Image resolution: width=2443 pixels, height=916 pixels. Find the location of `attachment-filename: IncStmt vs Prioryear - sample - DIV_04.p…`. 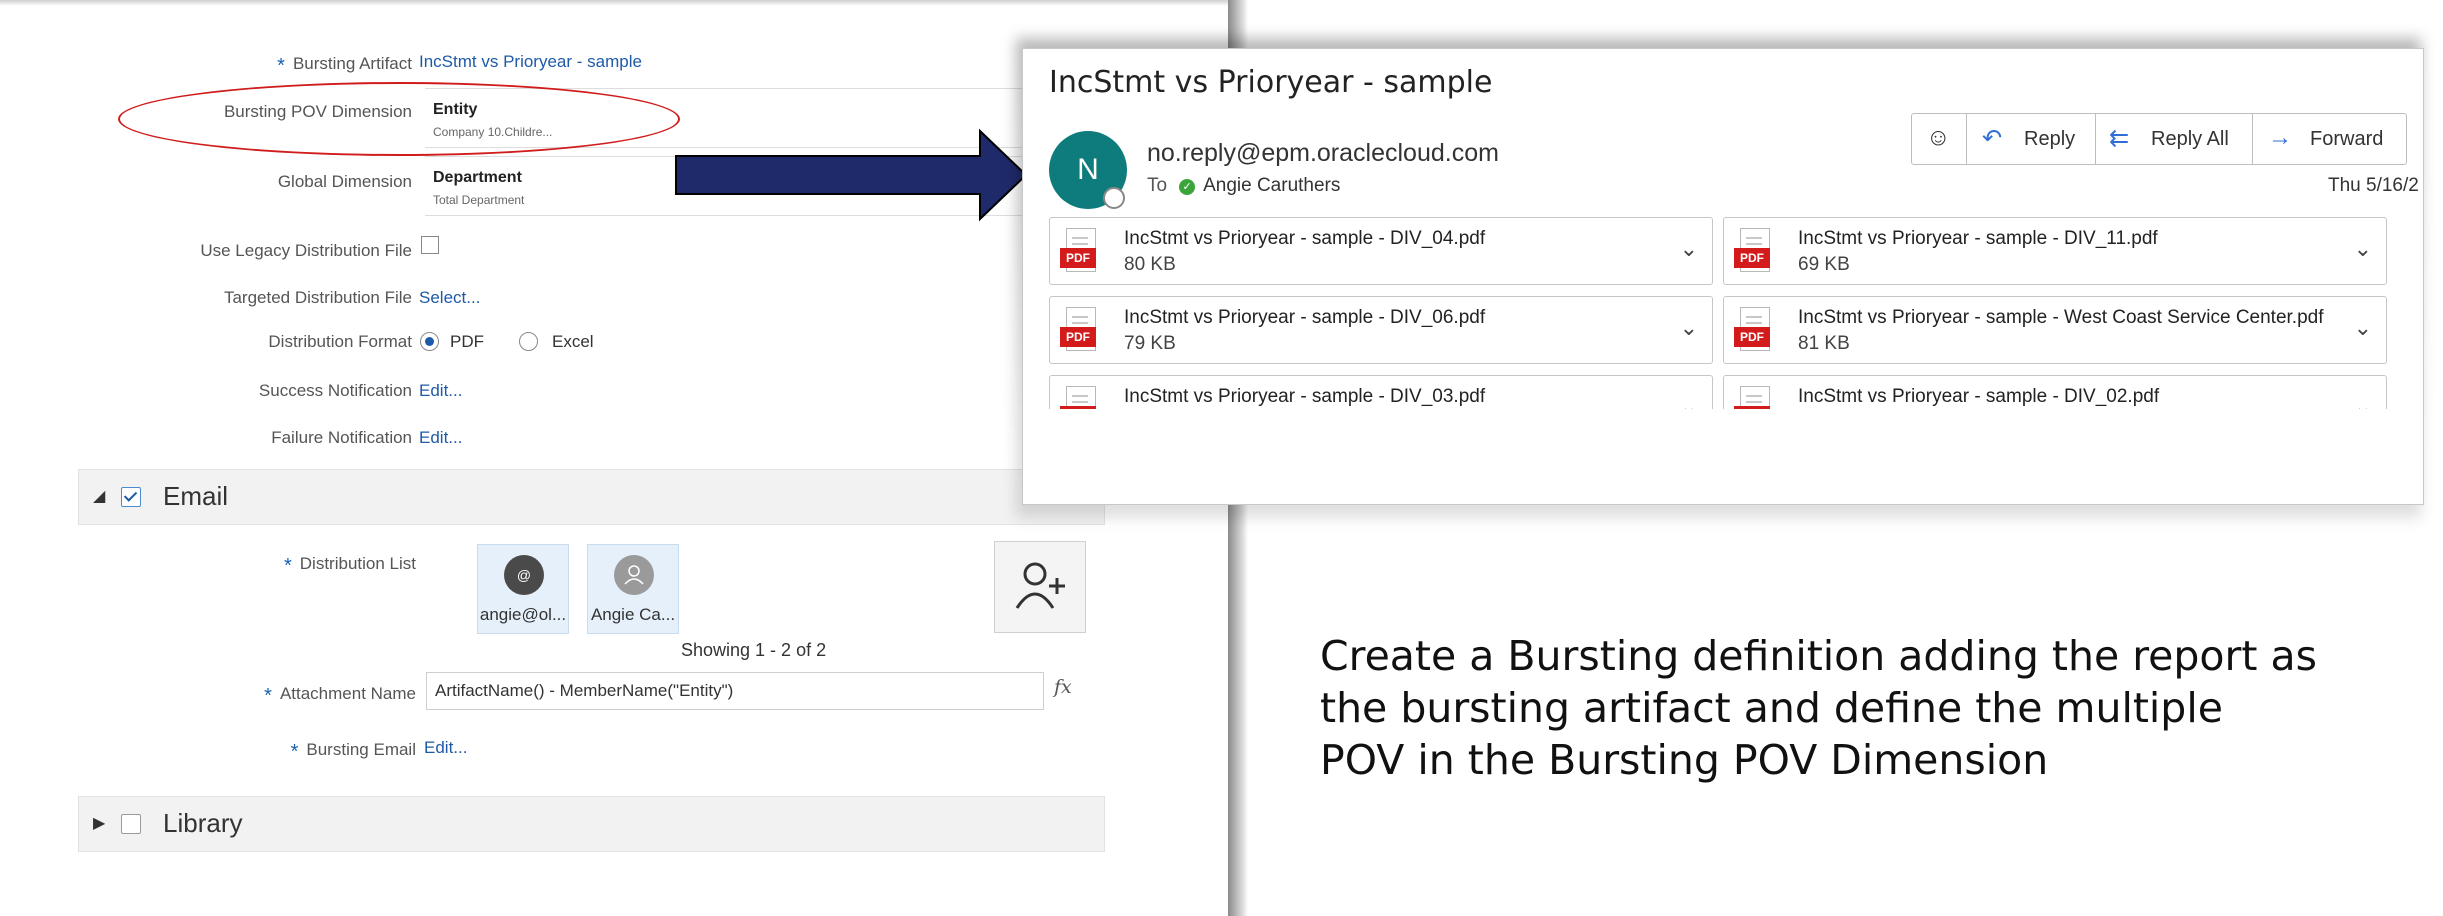

attachment-filename: IncStmt vs Prioryear - sample - DIV_04.p… is located at coordinates (1305, 238).